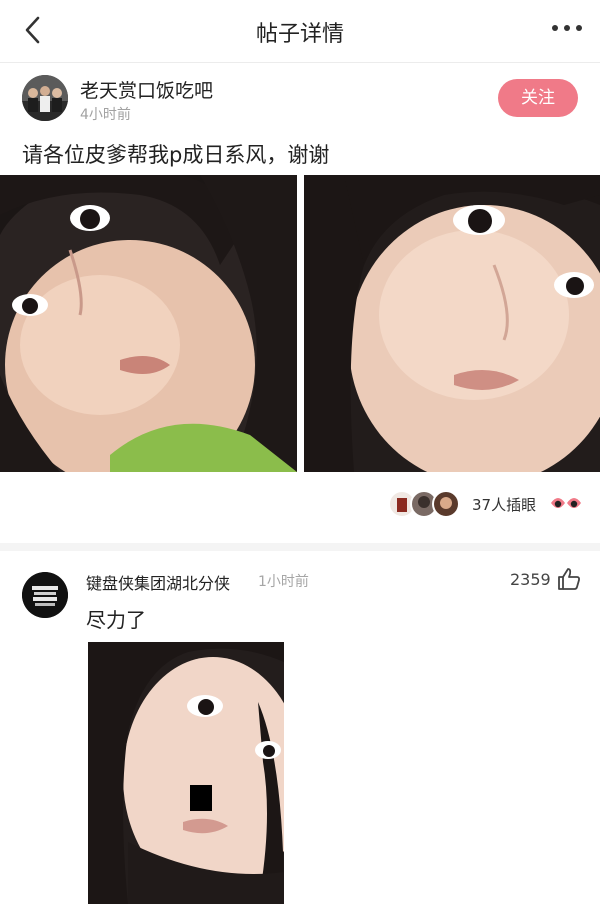 The height and width of the screenshot is (916, 600). What do you see at coordinates (186, 773) in the screenshot?
I see `comment-photo` at bounding box center [186, 773].